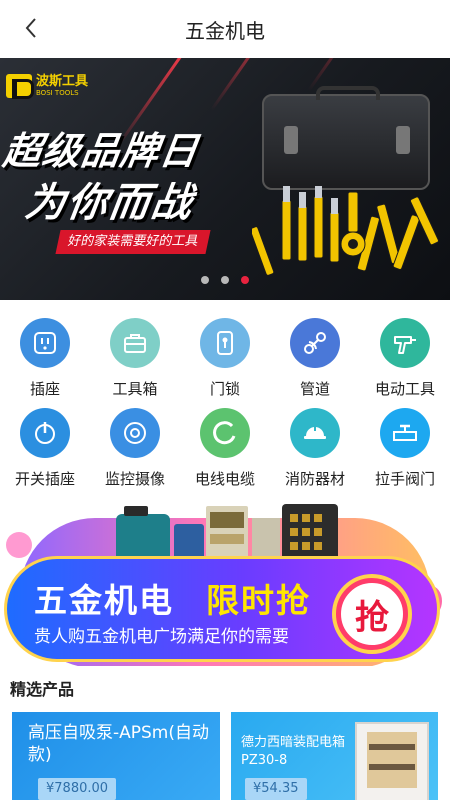  Describe the element at coordinates (44, 479) in the screenshot. I see `category-label: 开关插座` at that location.